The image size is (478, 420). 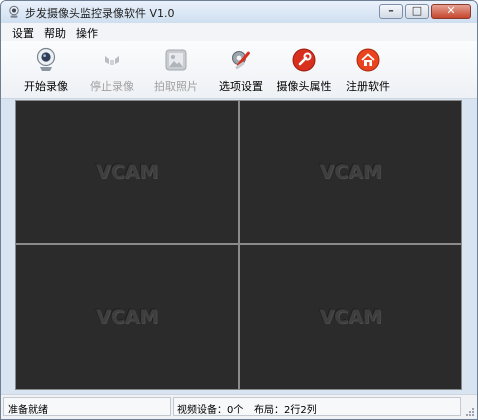 I want to click on status-bar: 准备就绪 视频设备：0个 布局：2行2列, so click(x=239, y=406).